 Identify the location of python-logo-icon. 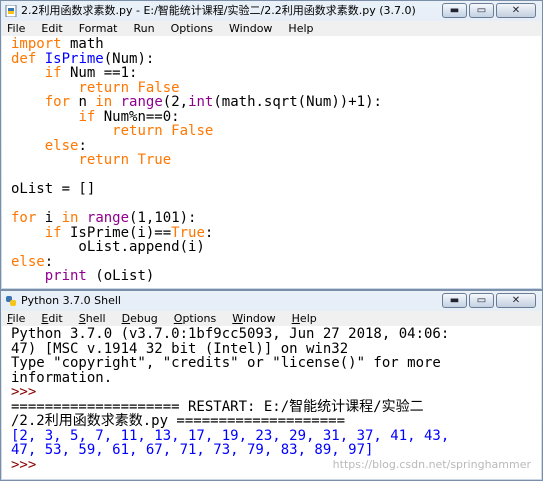
(11, 301).